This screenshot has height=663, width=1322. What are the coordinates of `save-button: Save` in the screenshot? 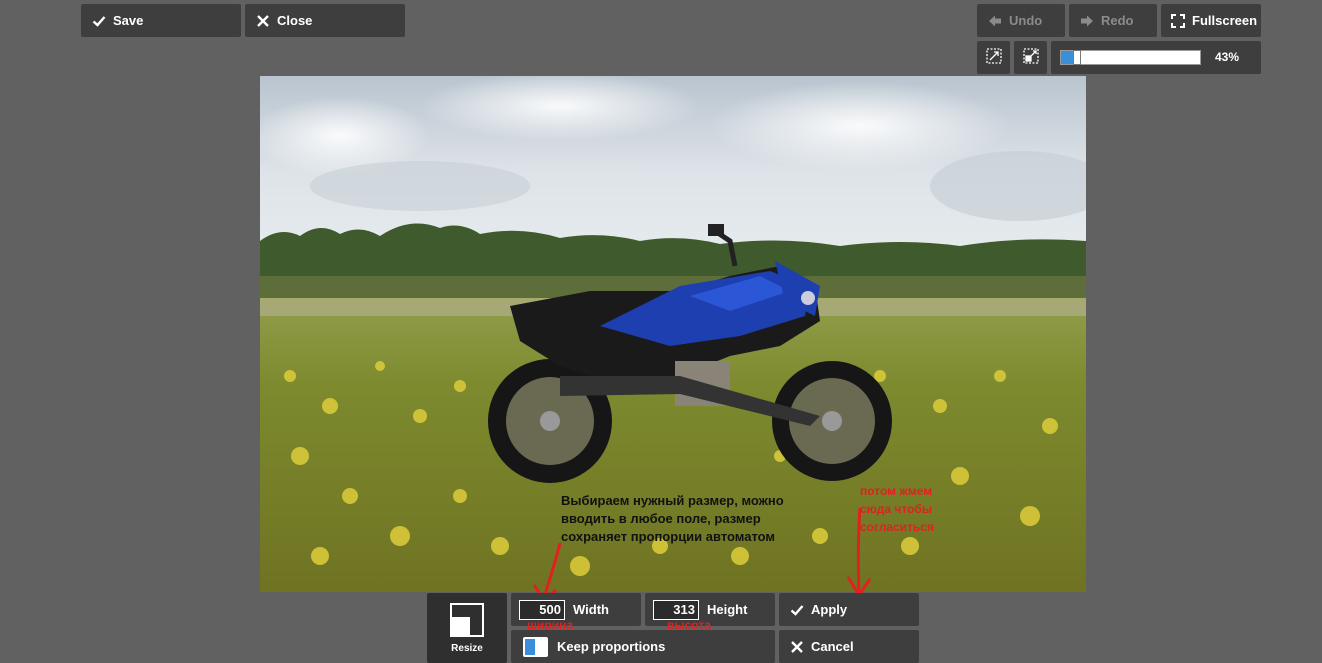 It's located at (161, 20).